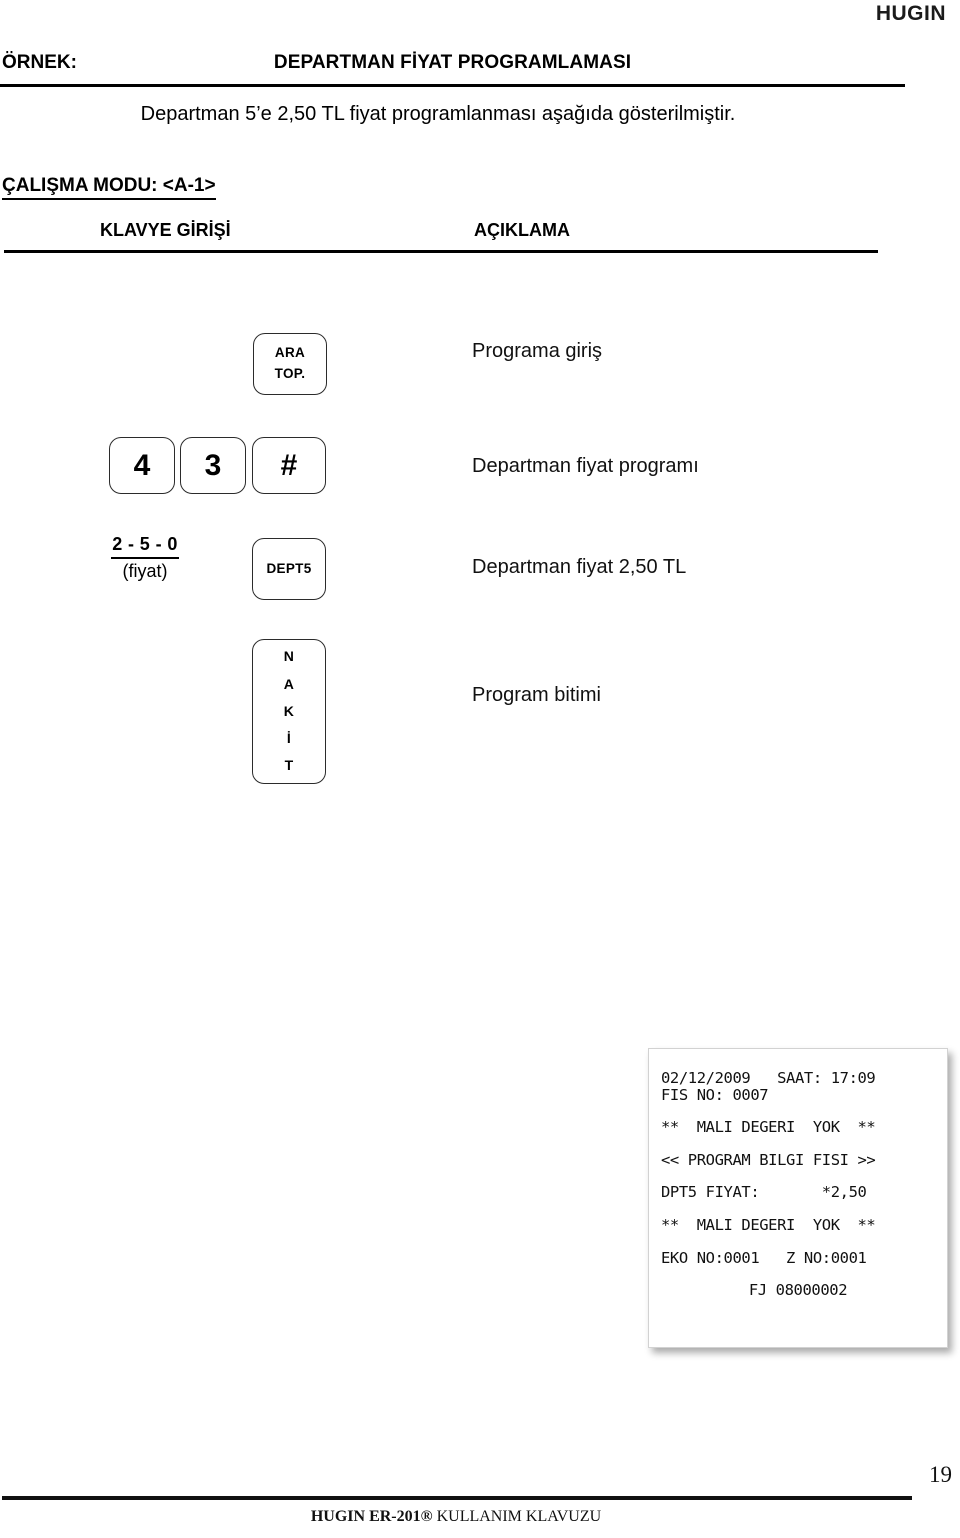  What do you see at coordinates (289, 738) in the screenshot?
I see `key-line: İ` at bounding box center [289, 738].